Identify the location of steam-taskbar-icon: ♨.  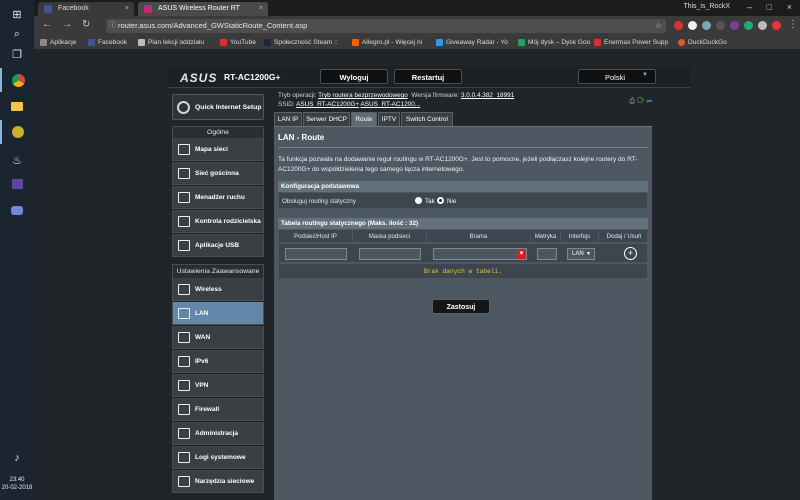
(17, 160).